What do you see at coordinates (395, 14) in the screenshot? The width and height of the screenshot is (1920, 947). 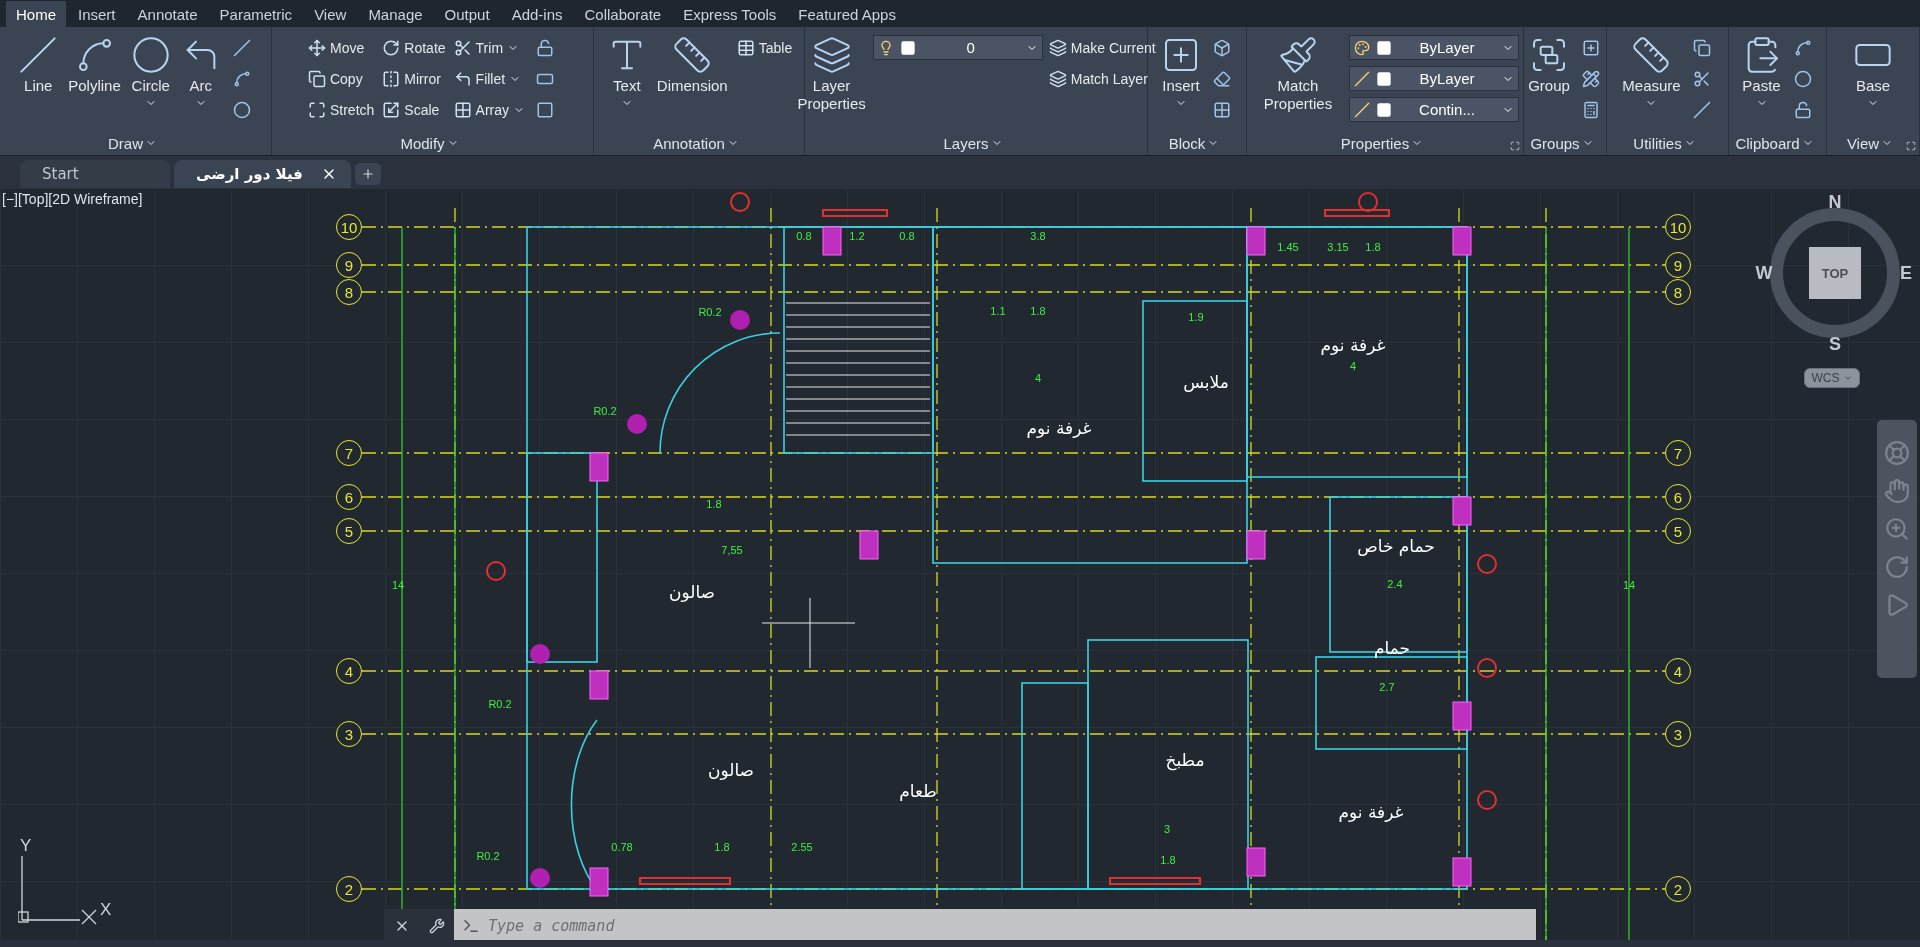 I see `ribbon-tab: Manage` at bounding box center [395, 14].